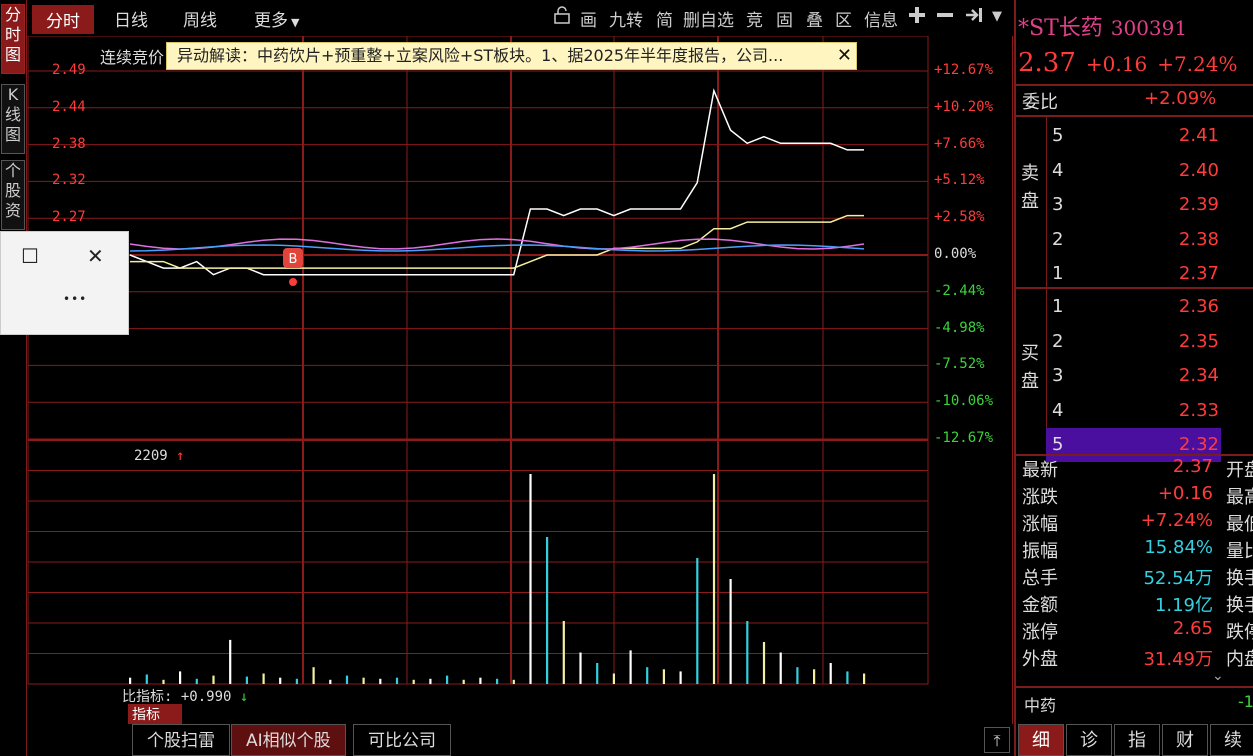 This screenshot has width=1253, height=756. Describe the element at coordinates (159, 456) in the screenshot. I see `volume-readout: 2209 ↑` at that location.